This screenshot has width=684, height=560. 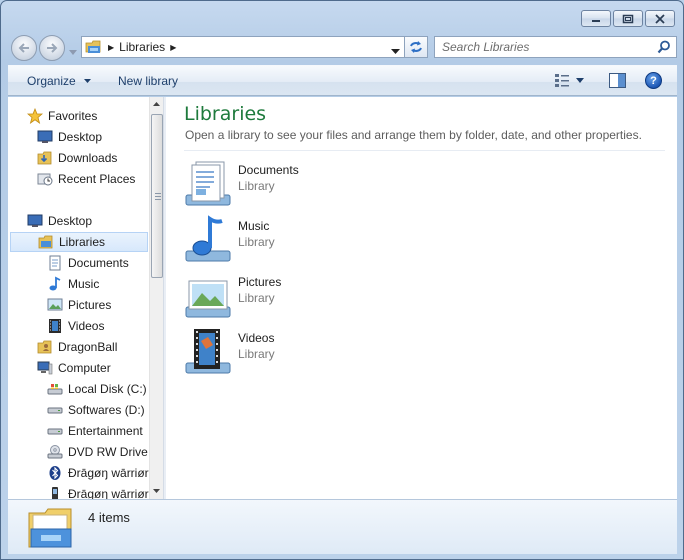 What do you see at coordinates (208, 351) in the screenshot?
I see `videos-library-icon` at bounding box center [208, 351].